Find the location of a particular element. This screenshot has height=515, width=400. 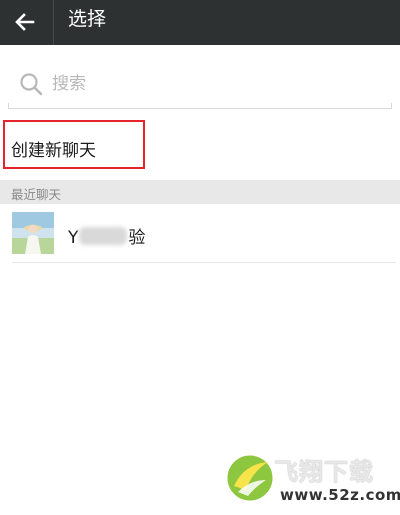

watermark-url: www.52z.com is located at coordinates (340, 495).